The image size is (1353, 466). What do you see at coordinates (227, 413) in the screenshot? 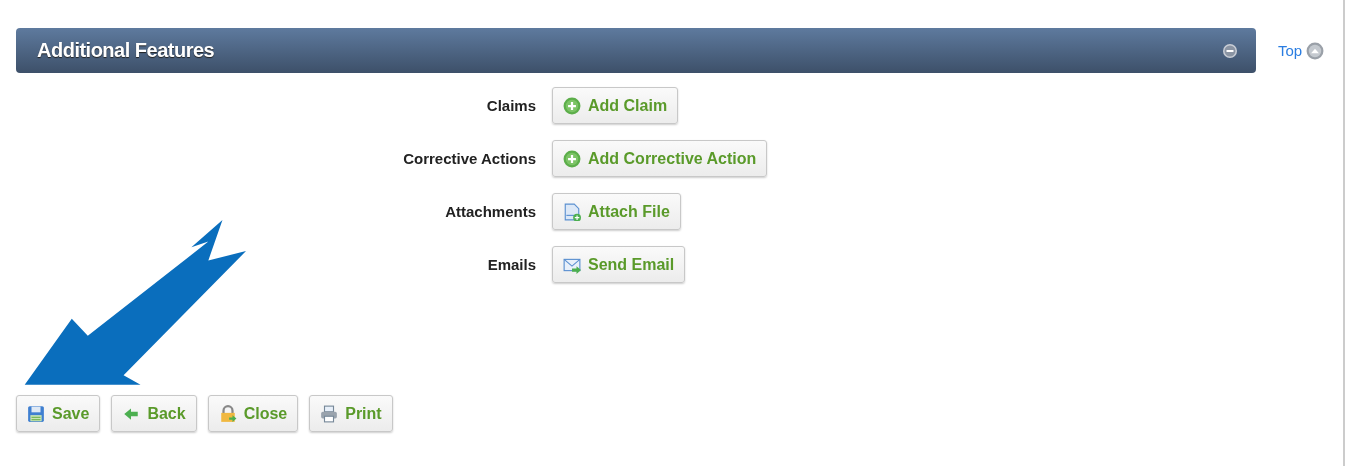
I see `padlock-icon` at bounding box center [227, 413].